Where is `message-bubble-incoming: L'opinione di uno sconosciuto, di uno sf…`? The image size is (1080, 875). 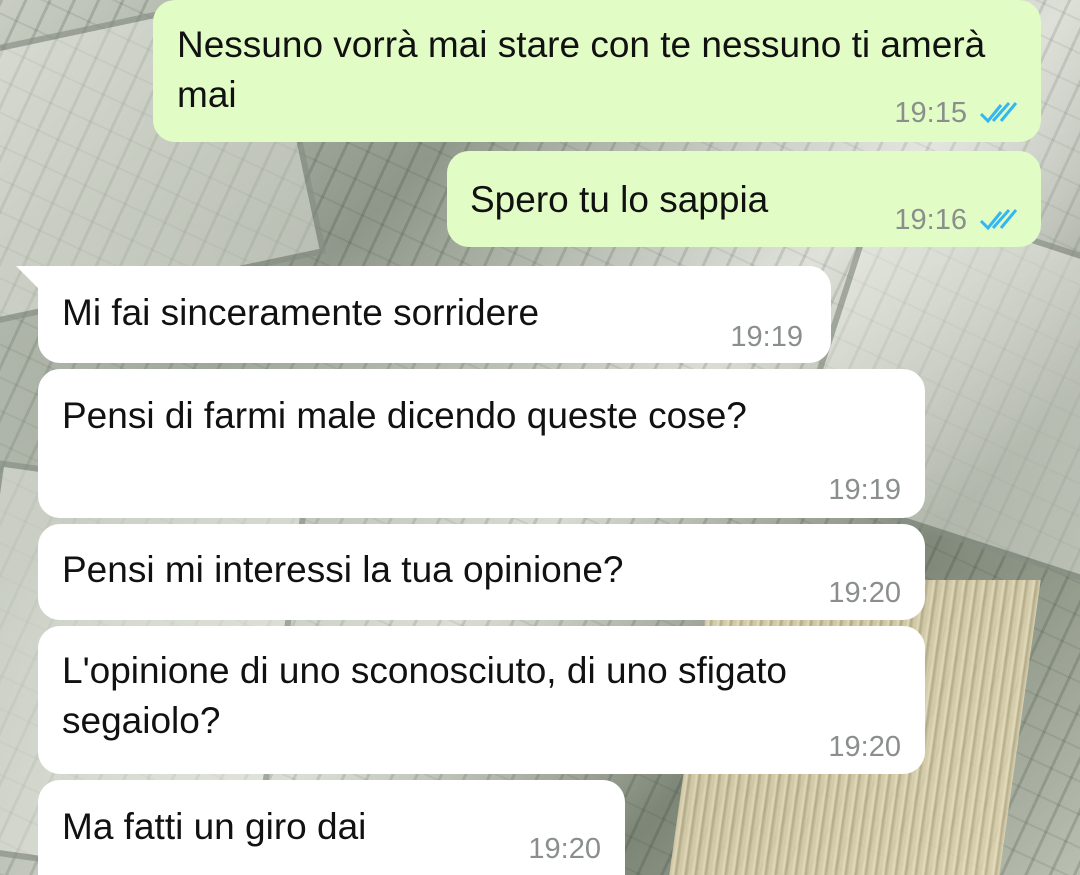 message-bubble-incoming: L'opinione di uno sconosciuto, di uno sf… is located at coordinates (481, 700).